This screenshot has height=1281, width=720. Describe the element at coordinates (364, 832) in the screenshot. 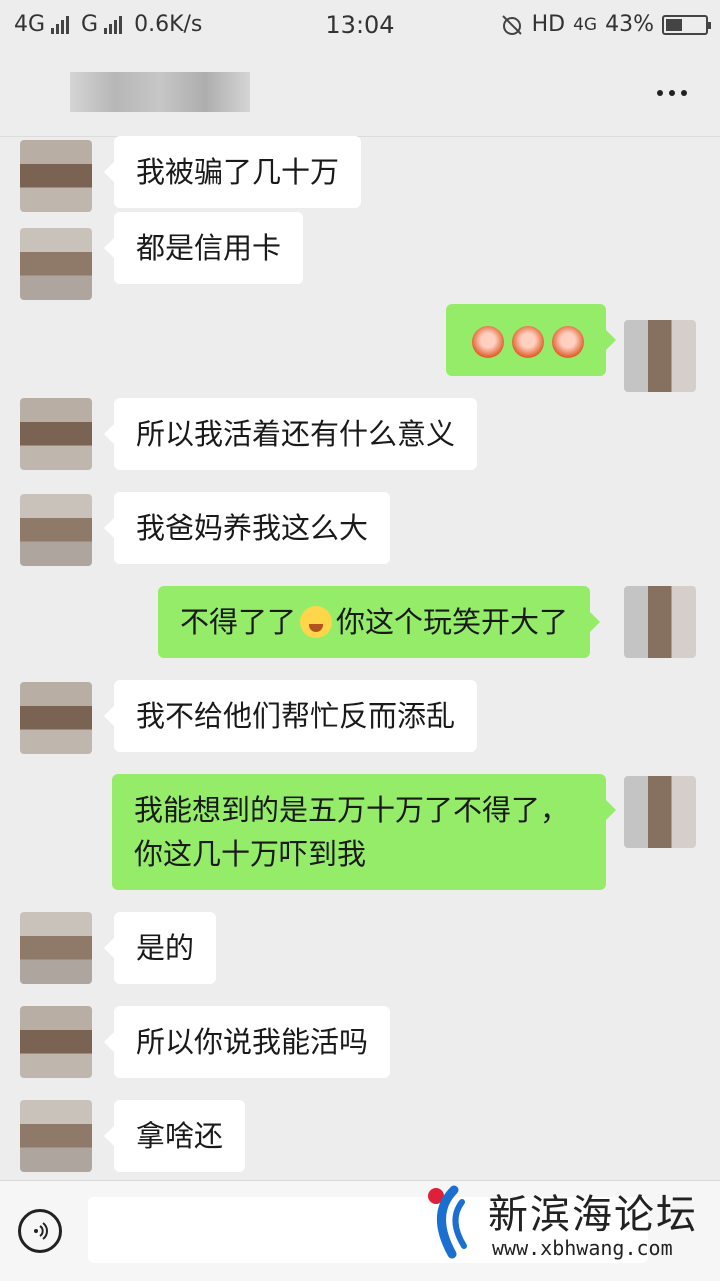

I see `outgoing-message: 我能想到的是五万十万了不得了， 你这几十万吓到我` at that location.